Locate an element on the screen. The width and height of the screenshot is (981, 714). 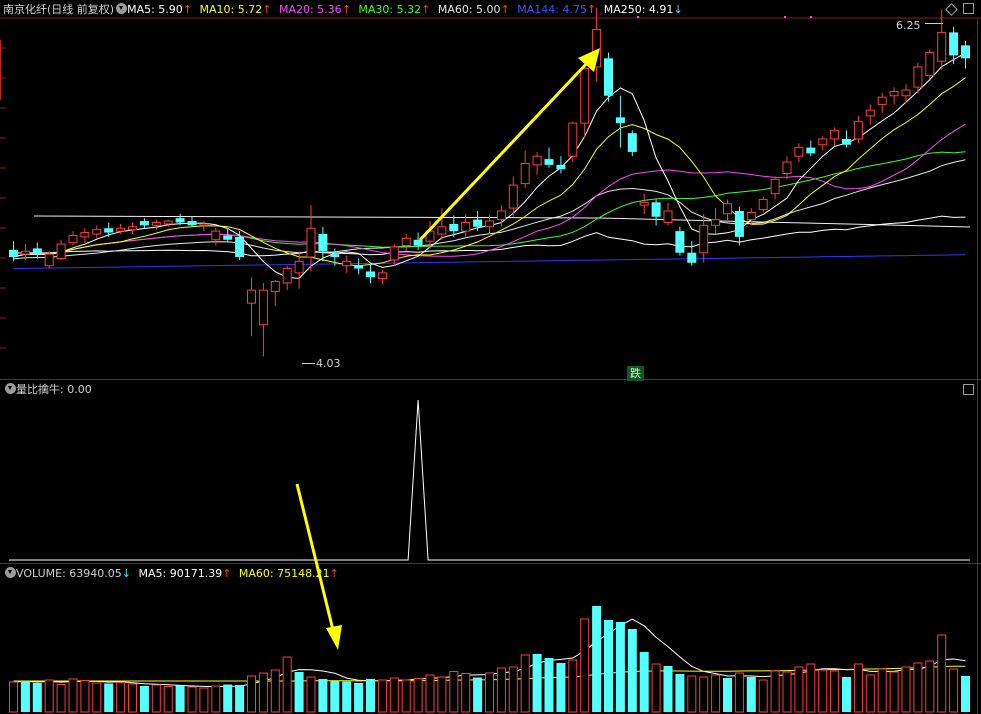
ma144-line is located at coordinates (489, 262).